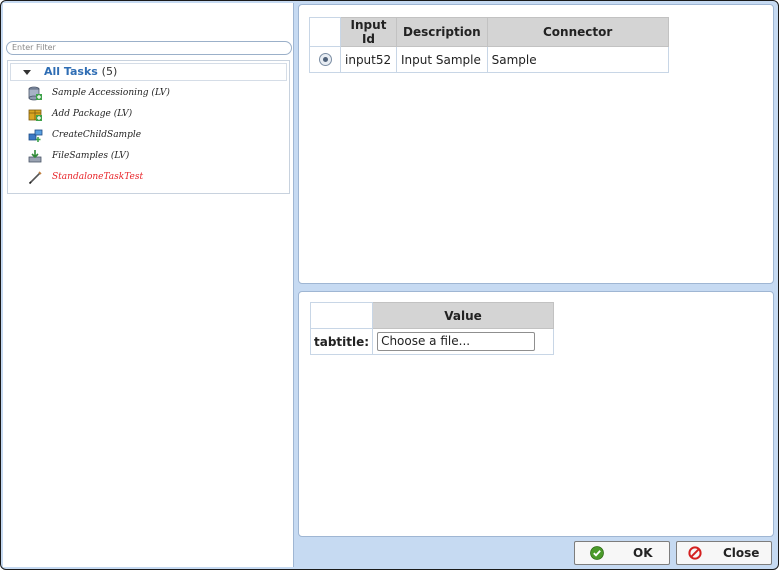 The image size is (779, 570). What do you see at coordinates (27, 72) in the screenshot?
I see `collapse-triangle-icon` at bounding box center [27, 72].